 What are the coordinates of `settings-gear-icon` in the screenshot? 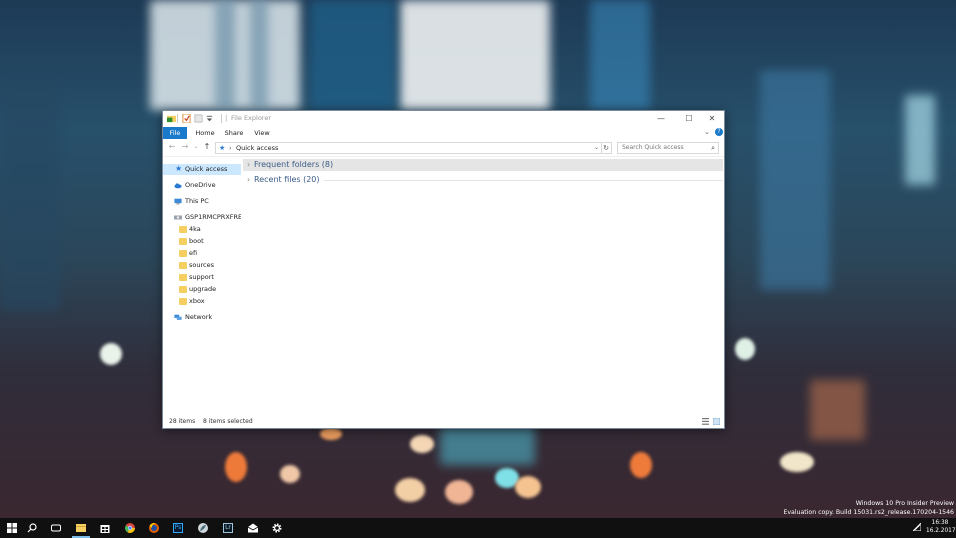 It's located at (277, 528).